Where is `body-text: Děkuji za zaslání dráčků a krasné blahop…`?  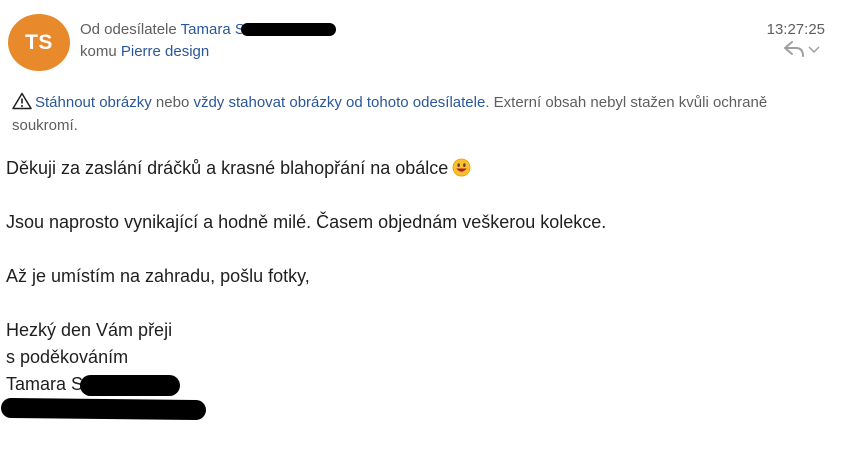 body-text: Děkuji za zaslání dráčků a krasné blahop… is located at coordinates (227, 168).